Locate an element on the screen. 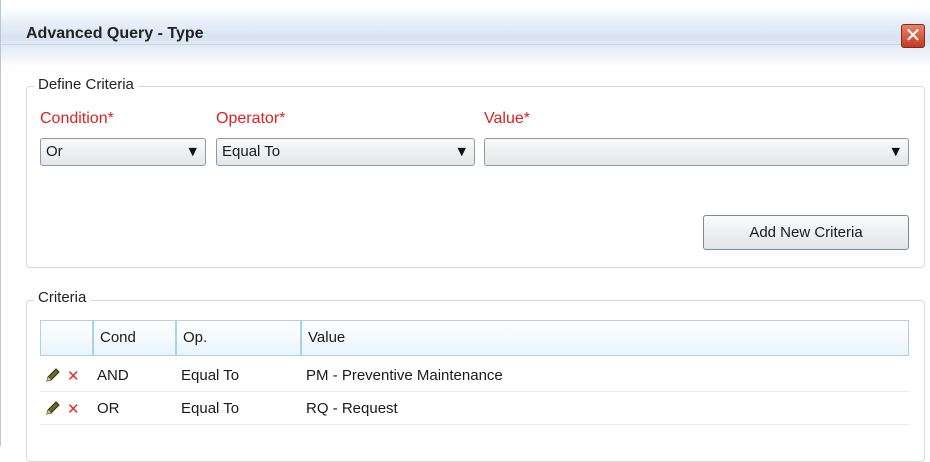 This screenshot has height=462, width=930. criteria-grid-header: Cond Op. Value is located at coordinates (474, 338).